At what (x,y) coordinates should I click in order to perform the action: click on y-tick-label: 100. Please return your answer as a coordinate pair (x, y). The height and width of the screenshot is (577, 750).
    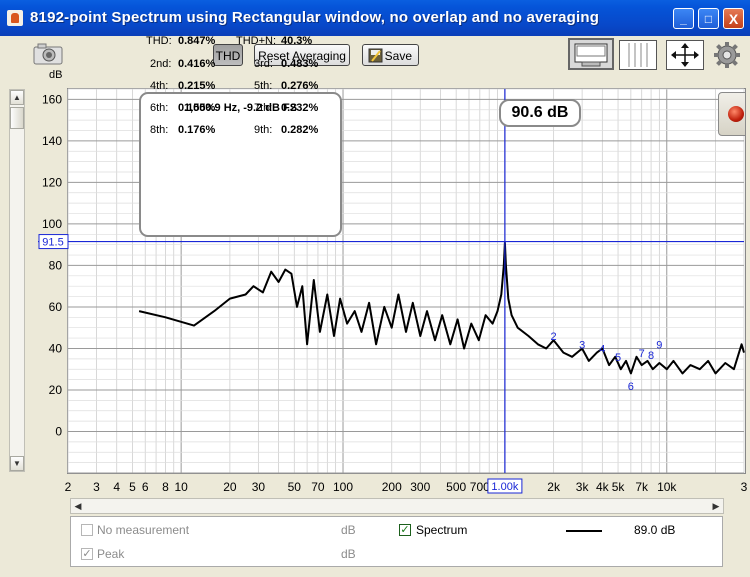
    Looking at the image, I should click on (52, 224).